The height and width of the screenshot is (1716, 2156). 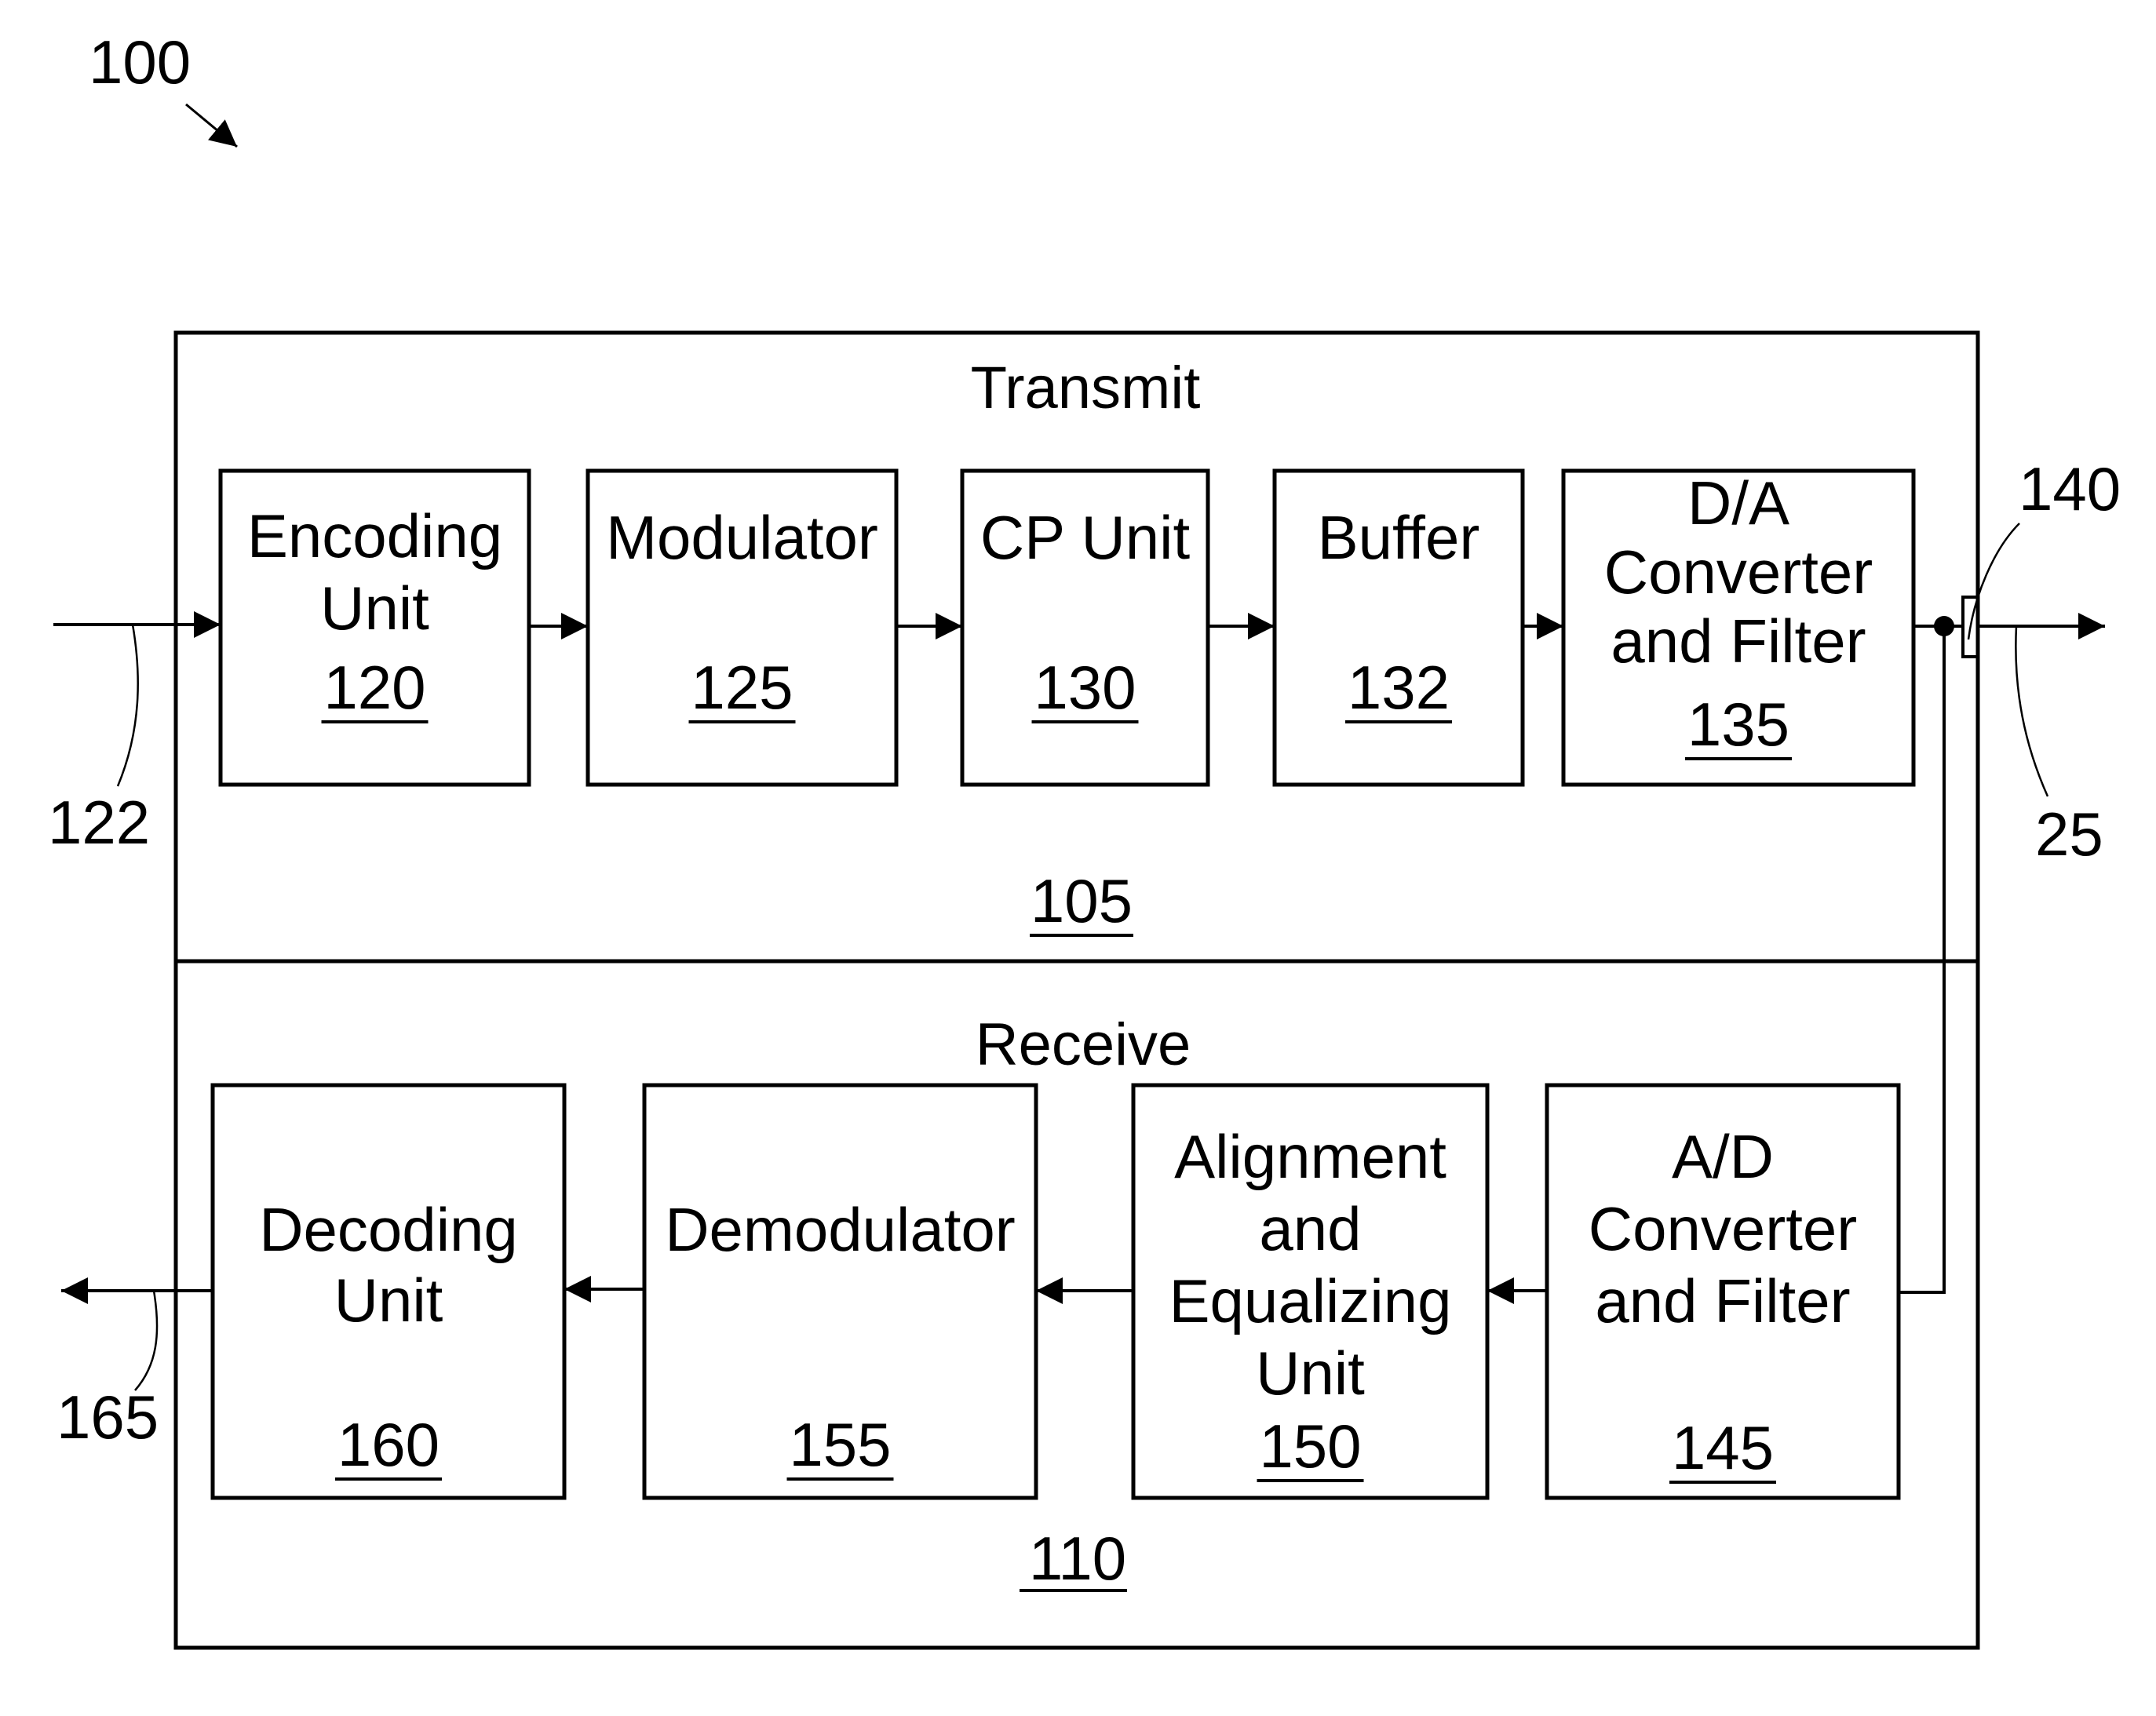 I want to click on block-demodulator: Demodulator 155, so click(x=840, y=1291).